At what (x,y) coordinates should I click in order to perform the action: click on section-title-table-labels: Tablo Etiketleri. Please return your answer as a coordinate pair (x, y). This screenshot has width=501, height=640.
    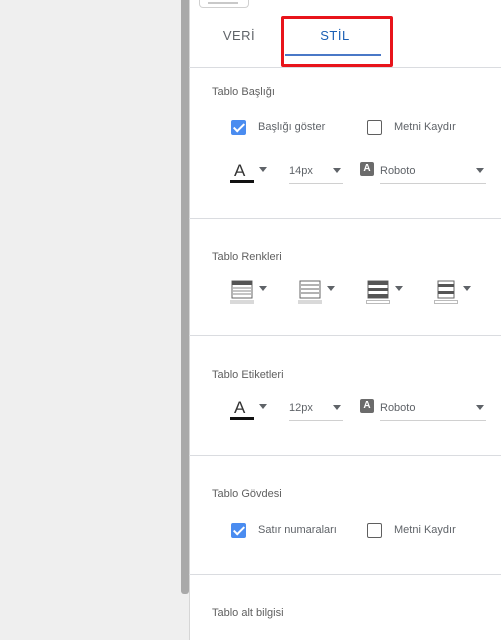
    Looking at the image, I should click on (248, 375).